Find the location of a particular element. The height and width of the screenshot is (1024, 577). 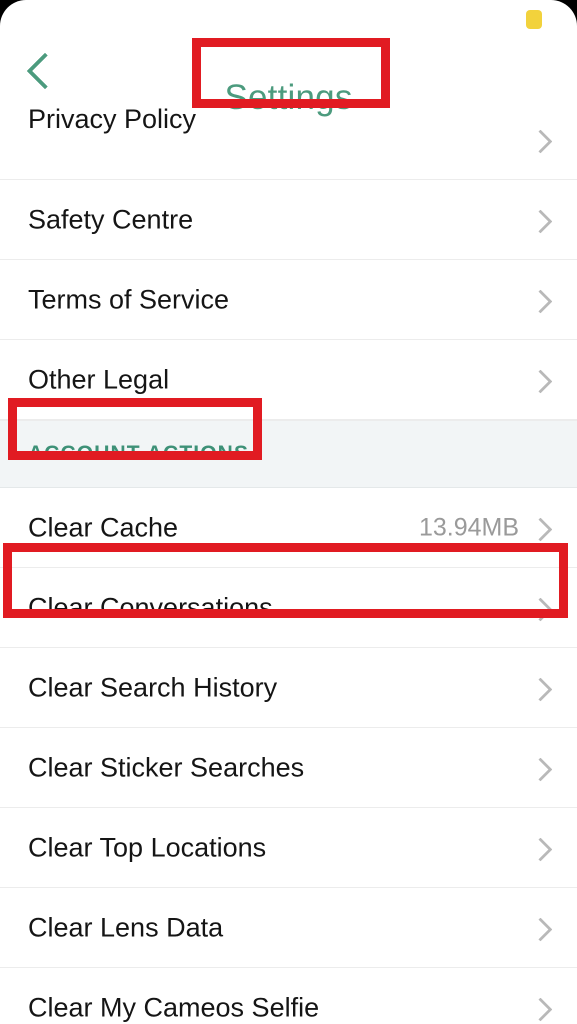

list-item-label: Other Legal is located at coordinates (99, 379).